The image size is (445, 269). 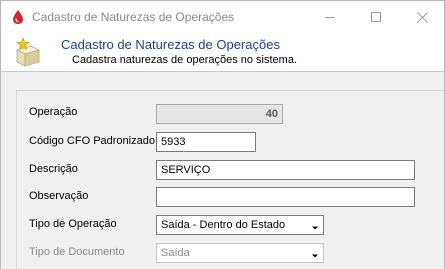 I want to click on observacao-label: Observação, so click(x=59, y=196).